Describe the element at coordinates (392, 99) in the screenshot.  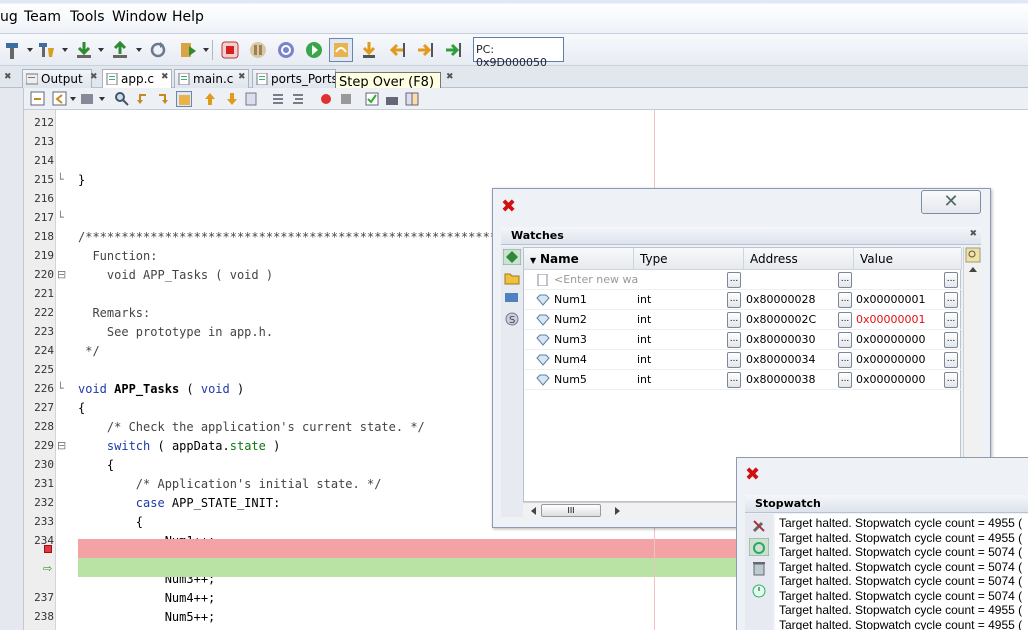
I see `uncomment-icon` at that location.